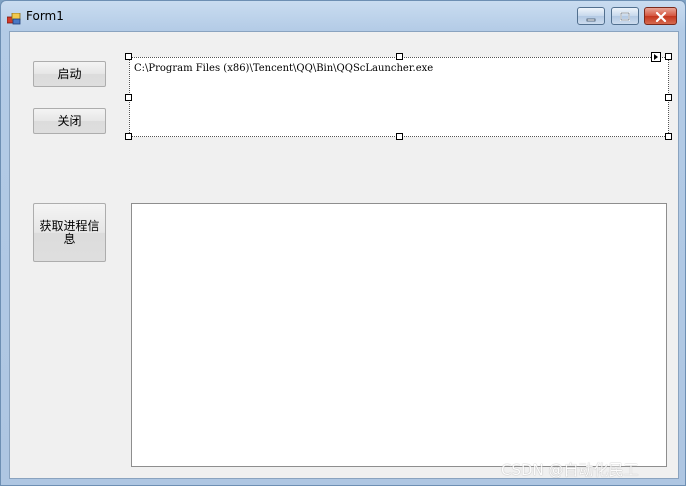 This screenshot has height=486, width=686. What do you see at coordinates (45, 16) in the screenshot?
I see `window-title: Form1` at bounding box center [45, 16].